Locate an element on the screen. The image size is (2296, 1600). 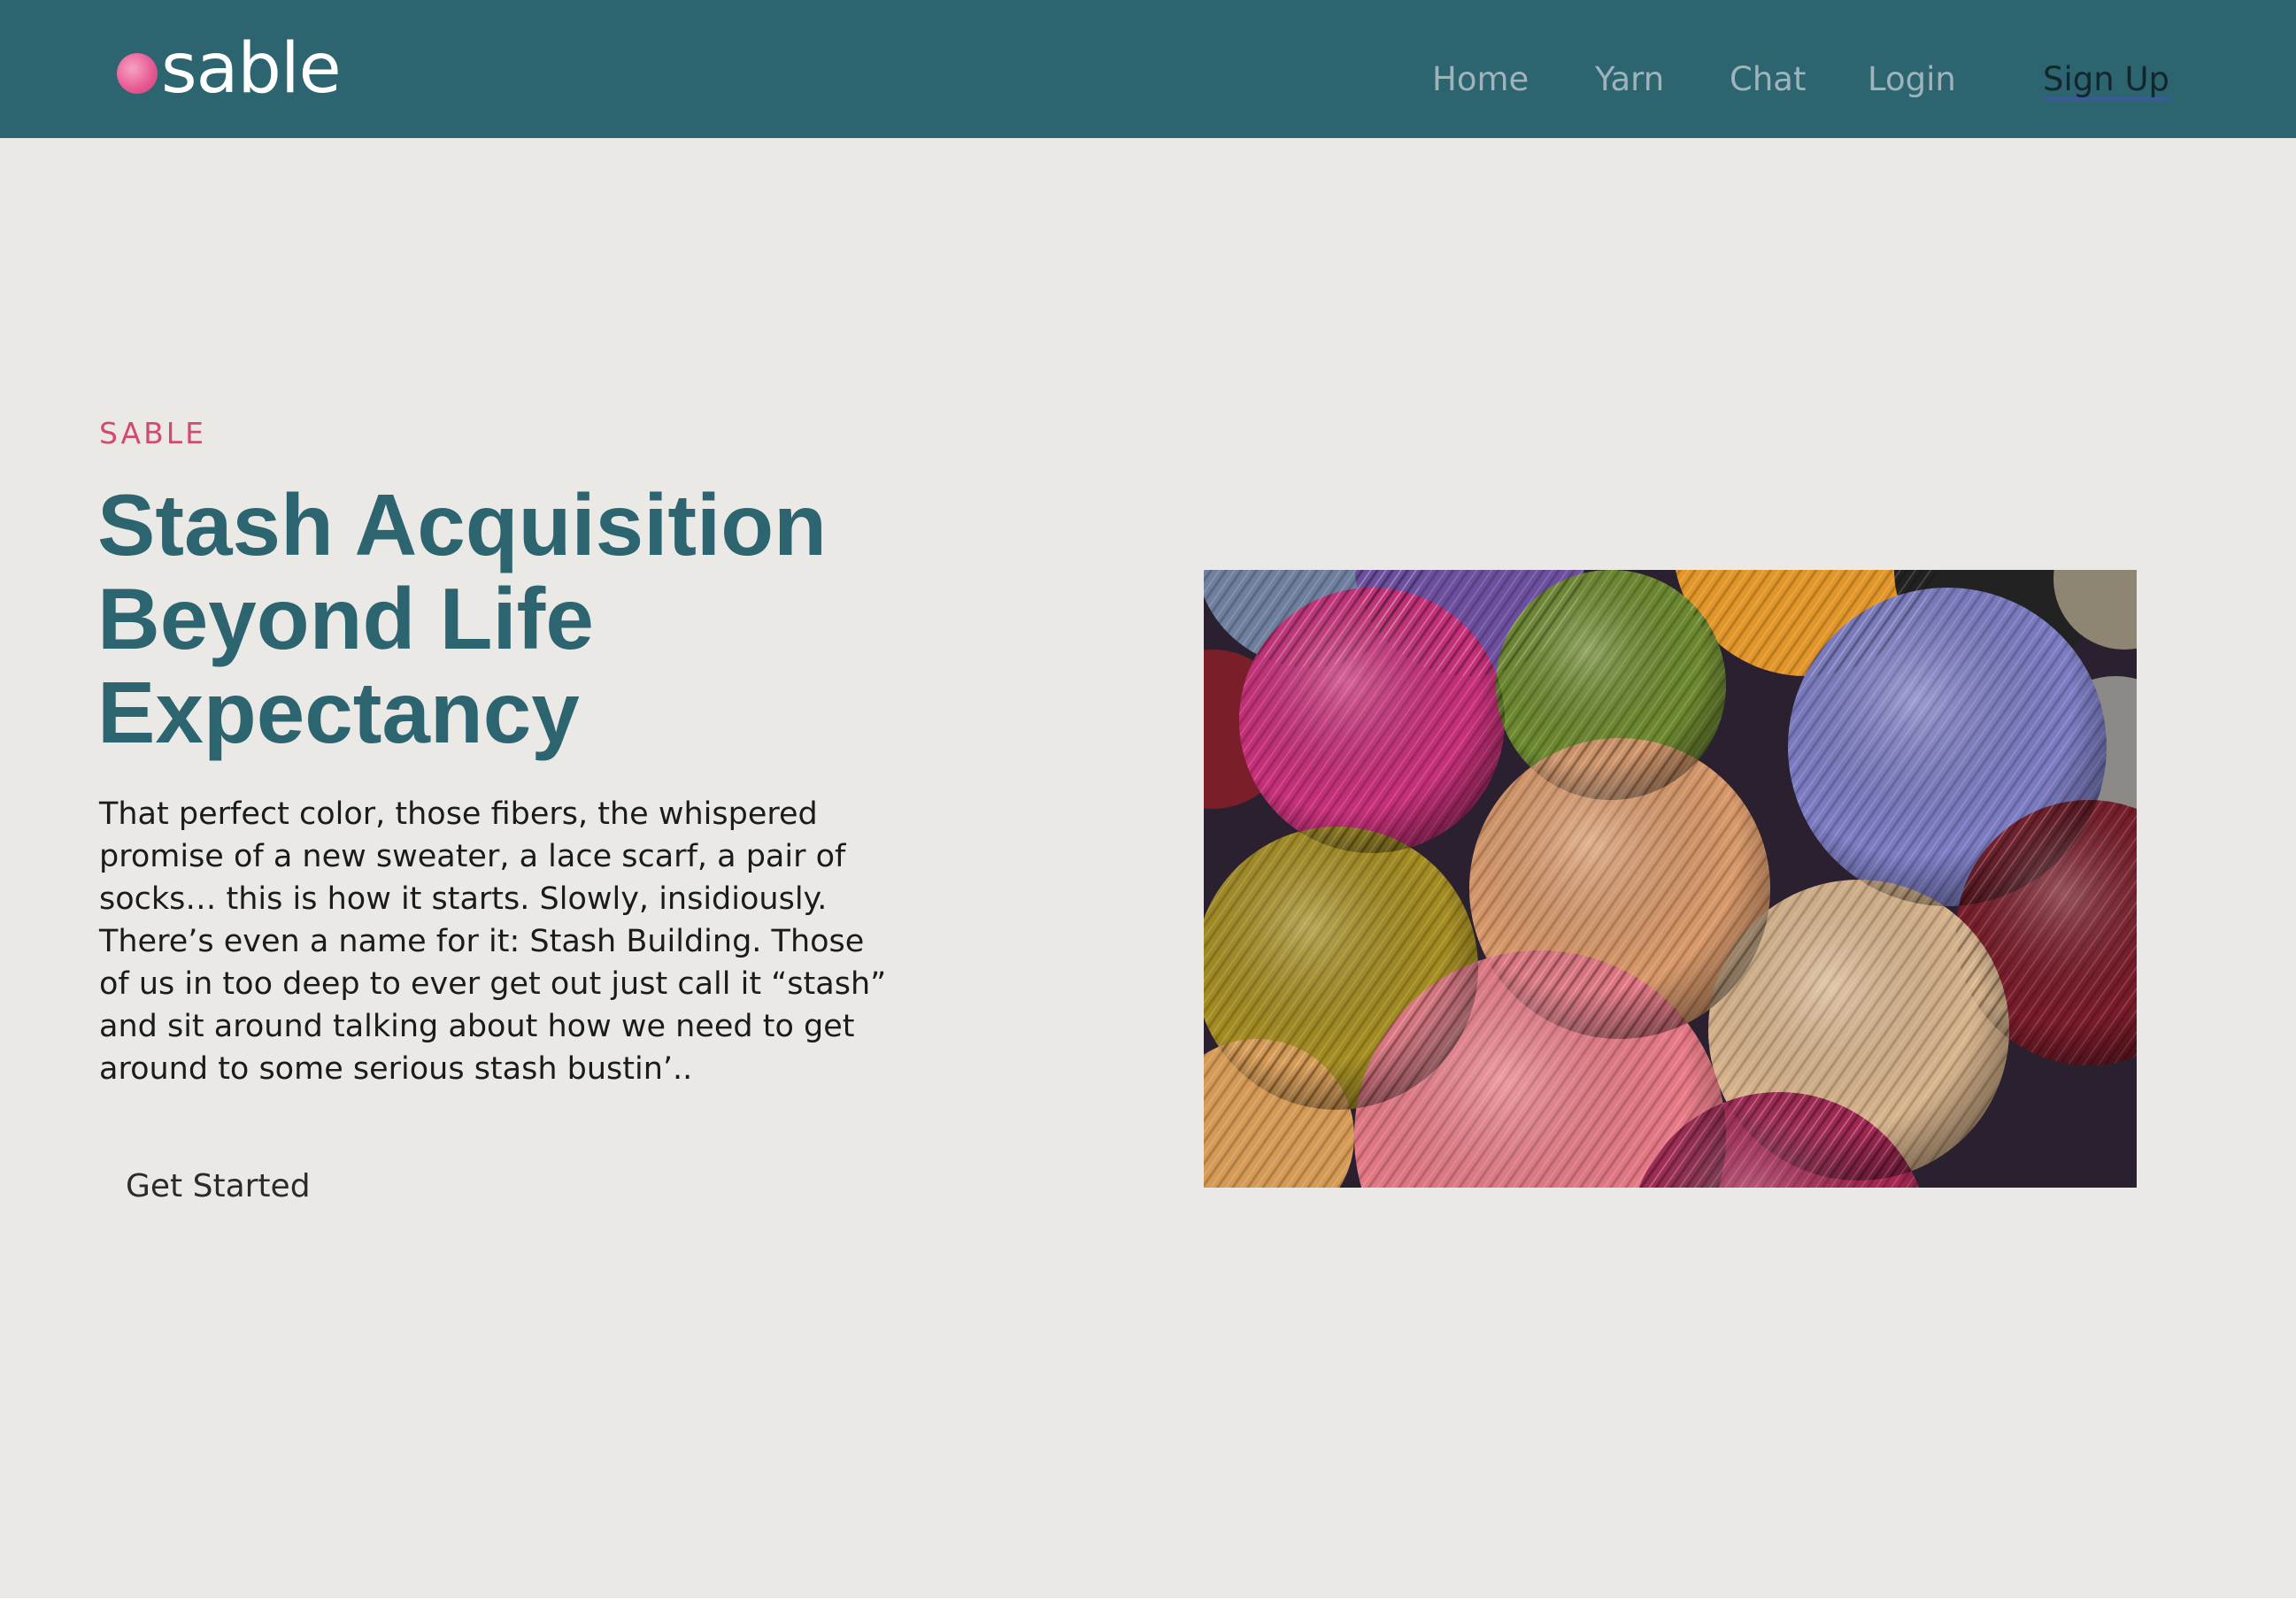
nav-home-link: Home is located at coordinates (1480, 79).